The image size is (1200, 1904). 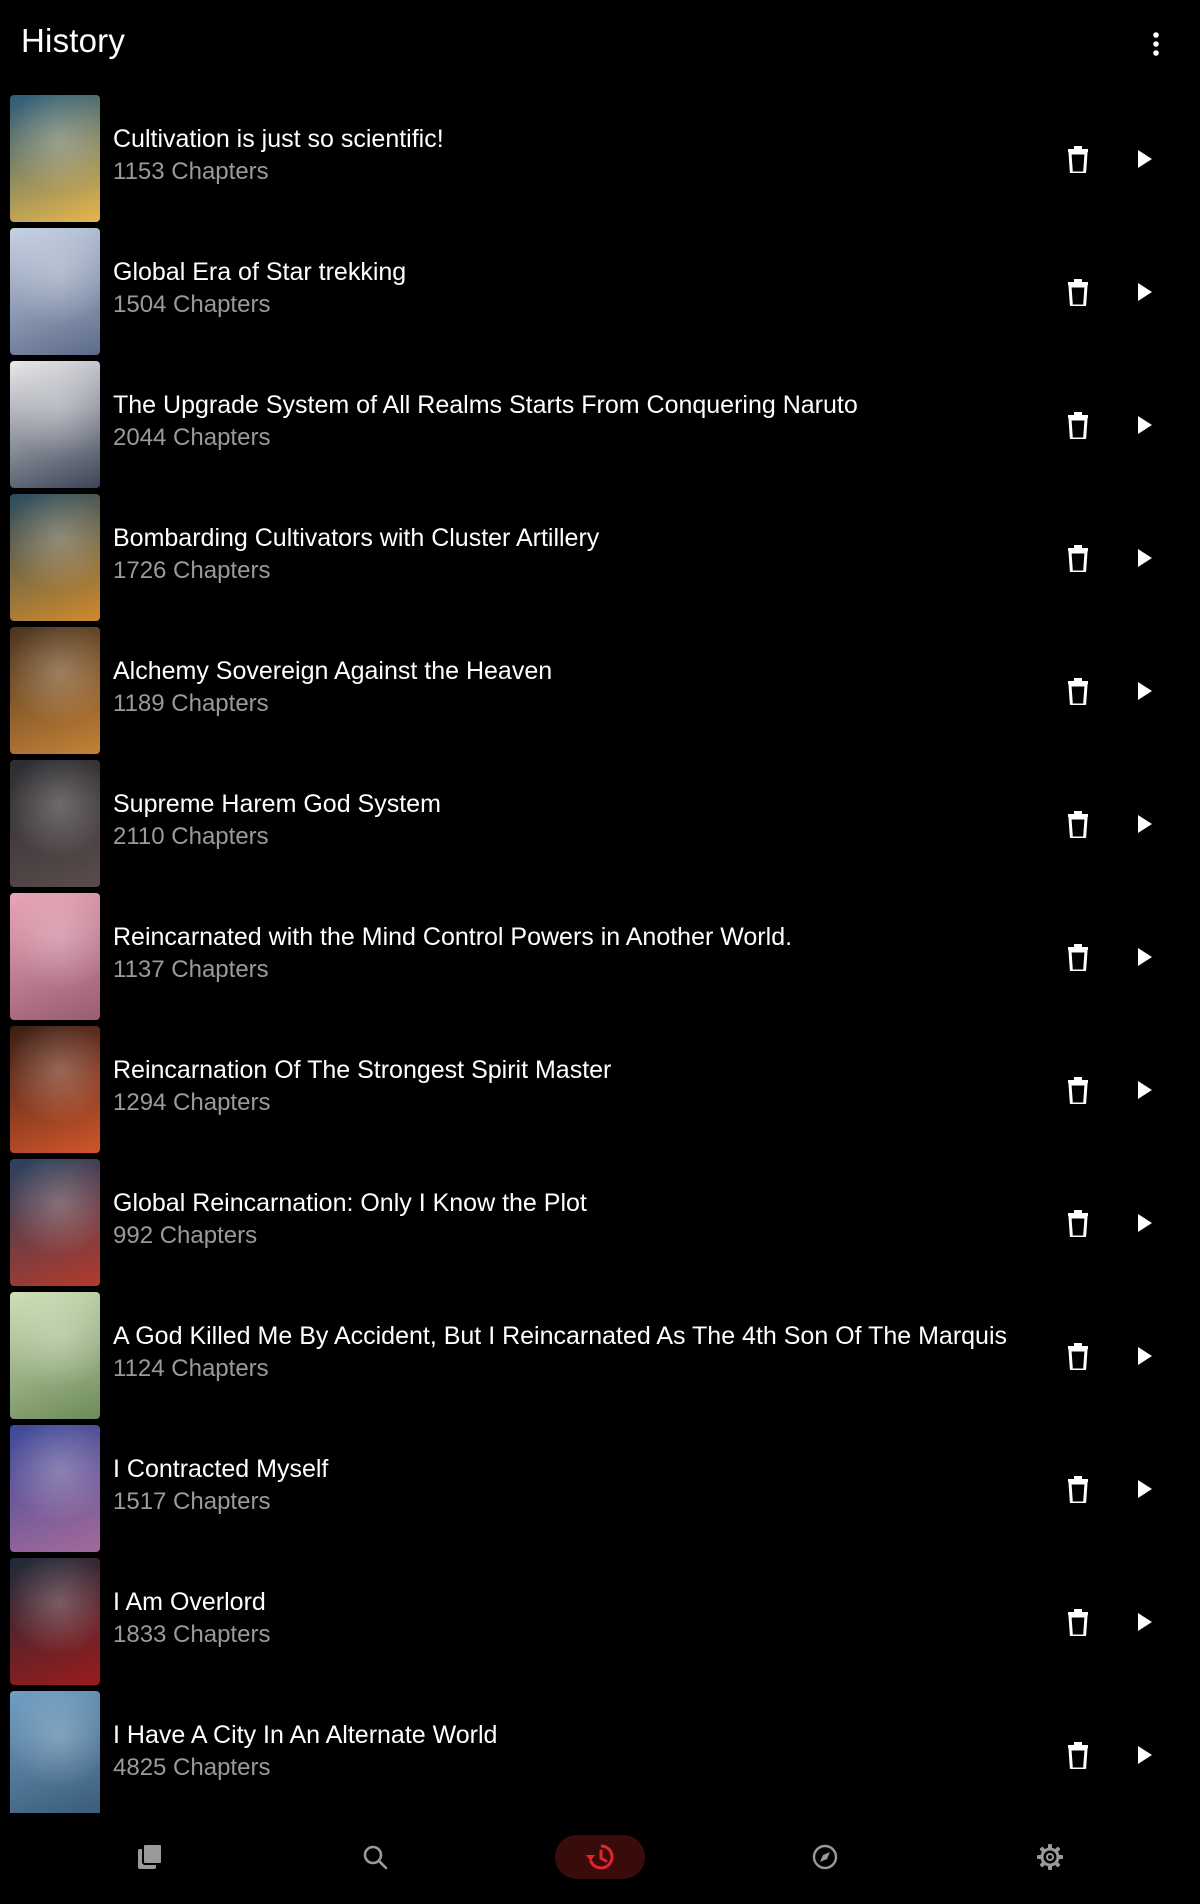 I want to click on compass-icon, so click(x=825, y=1857).